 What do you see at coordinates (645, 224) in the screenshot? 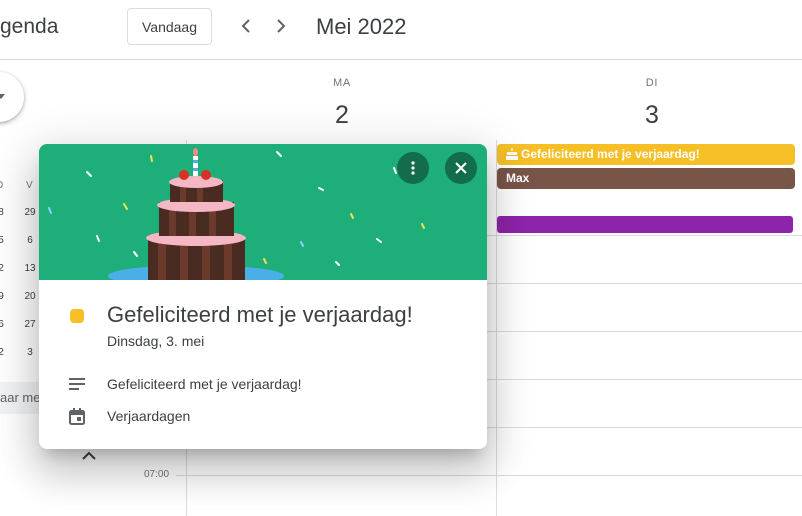
I see `purple-event-chip` at bounding box center [645, 224].